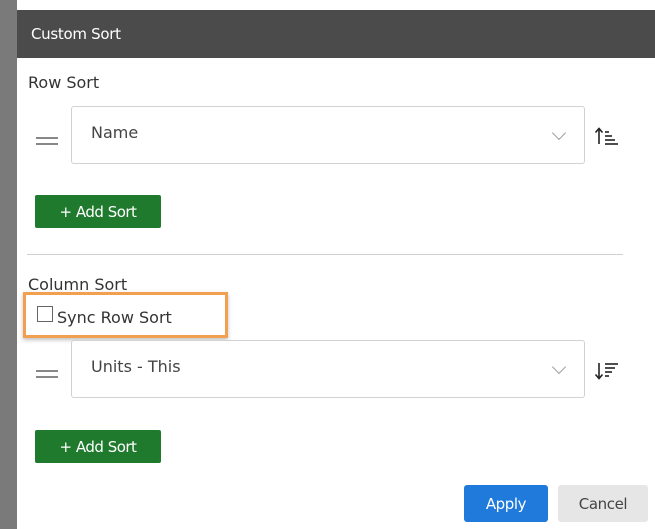 This screenshot has height=529, width=655. I want to click on sync-row-sort-option: Sync Row Sort, so click(104, 317).